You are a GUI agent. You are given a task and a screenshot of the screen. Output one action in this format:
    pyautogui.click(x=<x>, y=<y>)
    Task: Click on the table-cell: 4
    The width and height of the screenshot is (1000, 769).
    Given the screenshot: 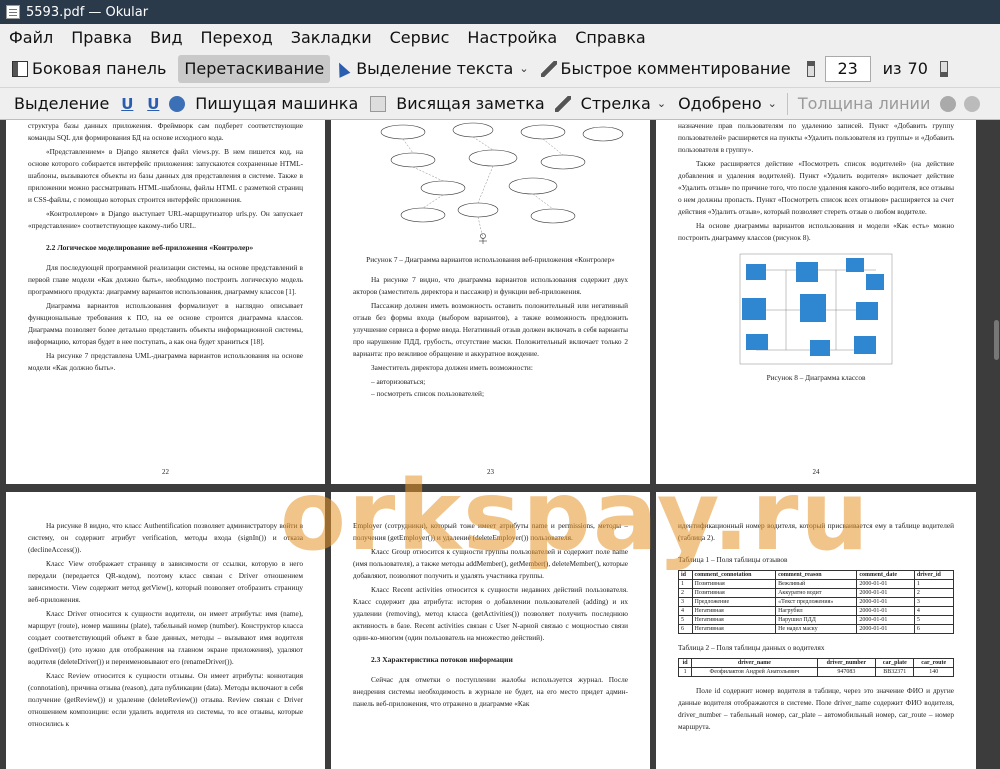 What is the action you would take?
    pyautogui.click(x=934, y=611)
    